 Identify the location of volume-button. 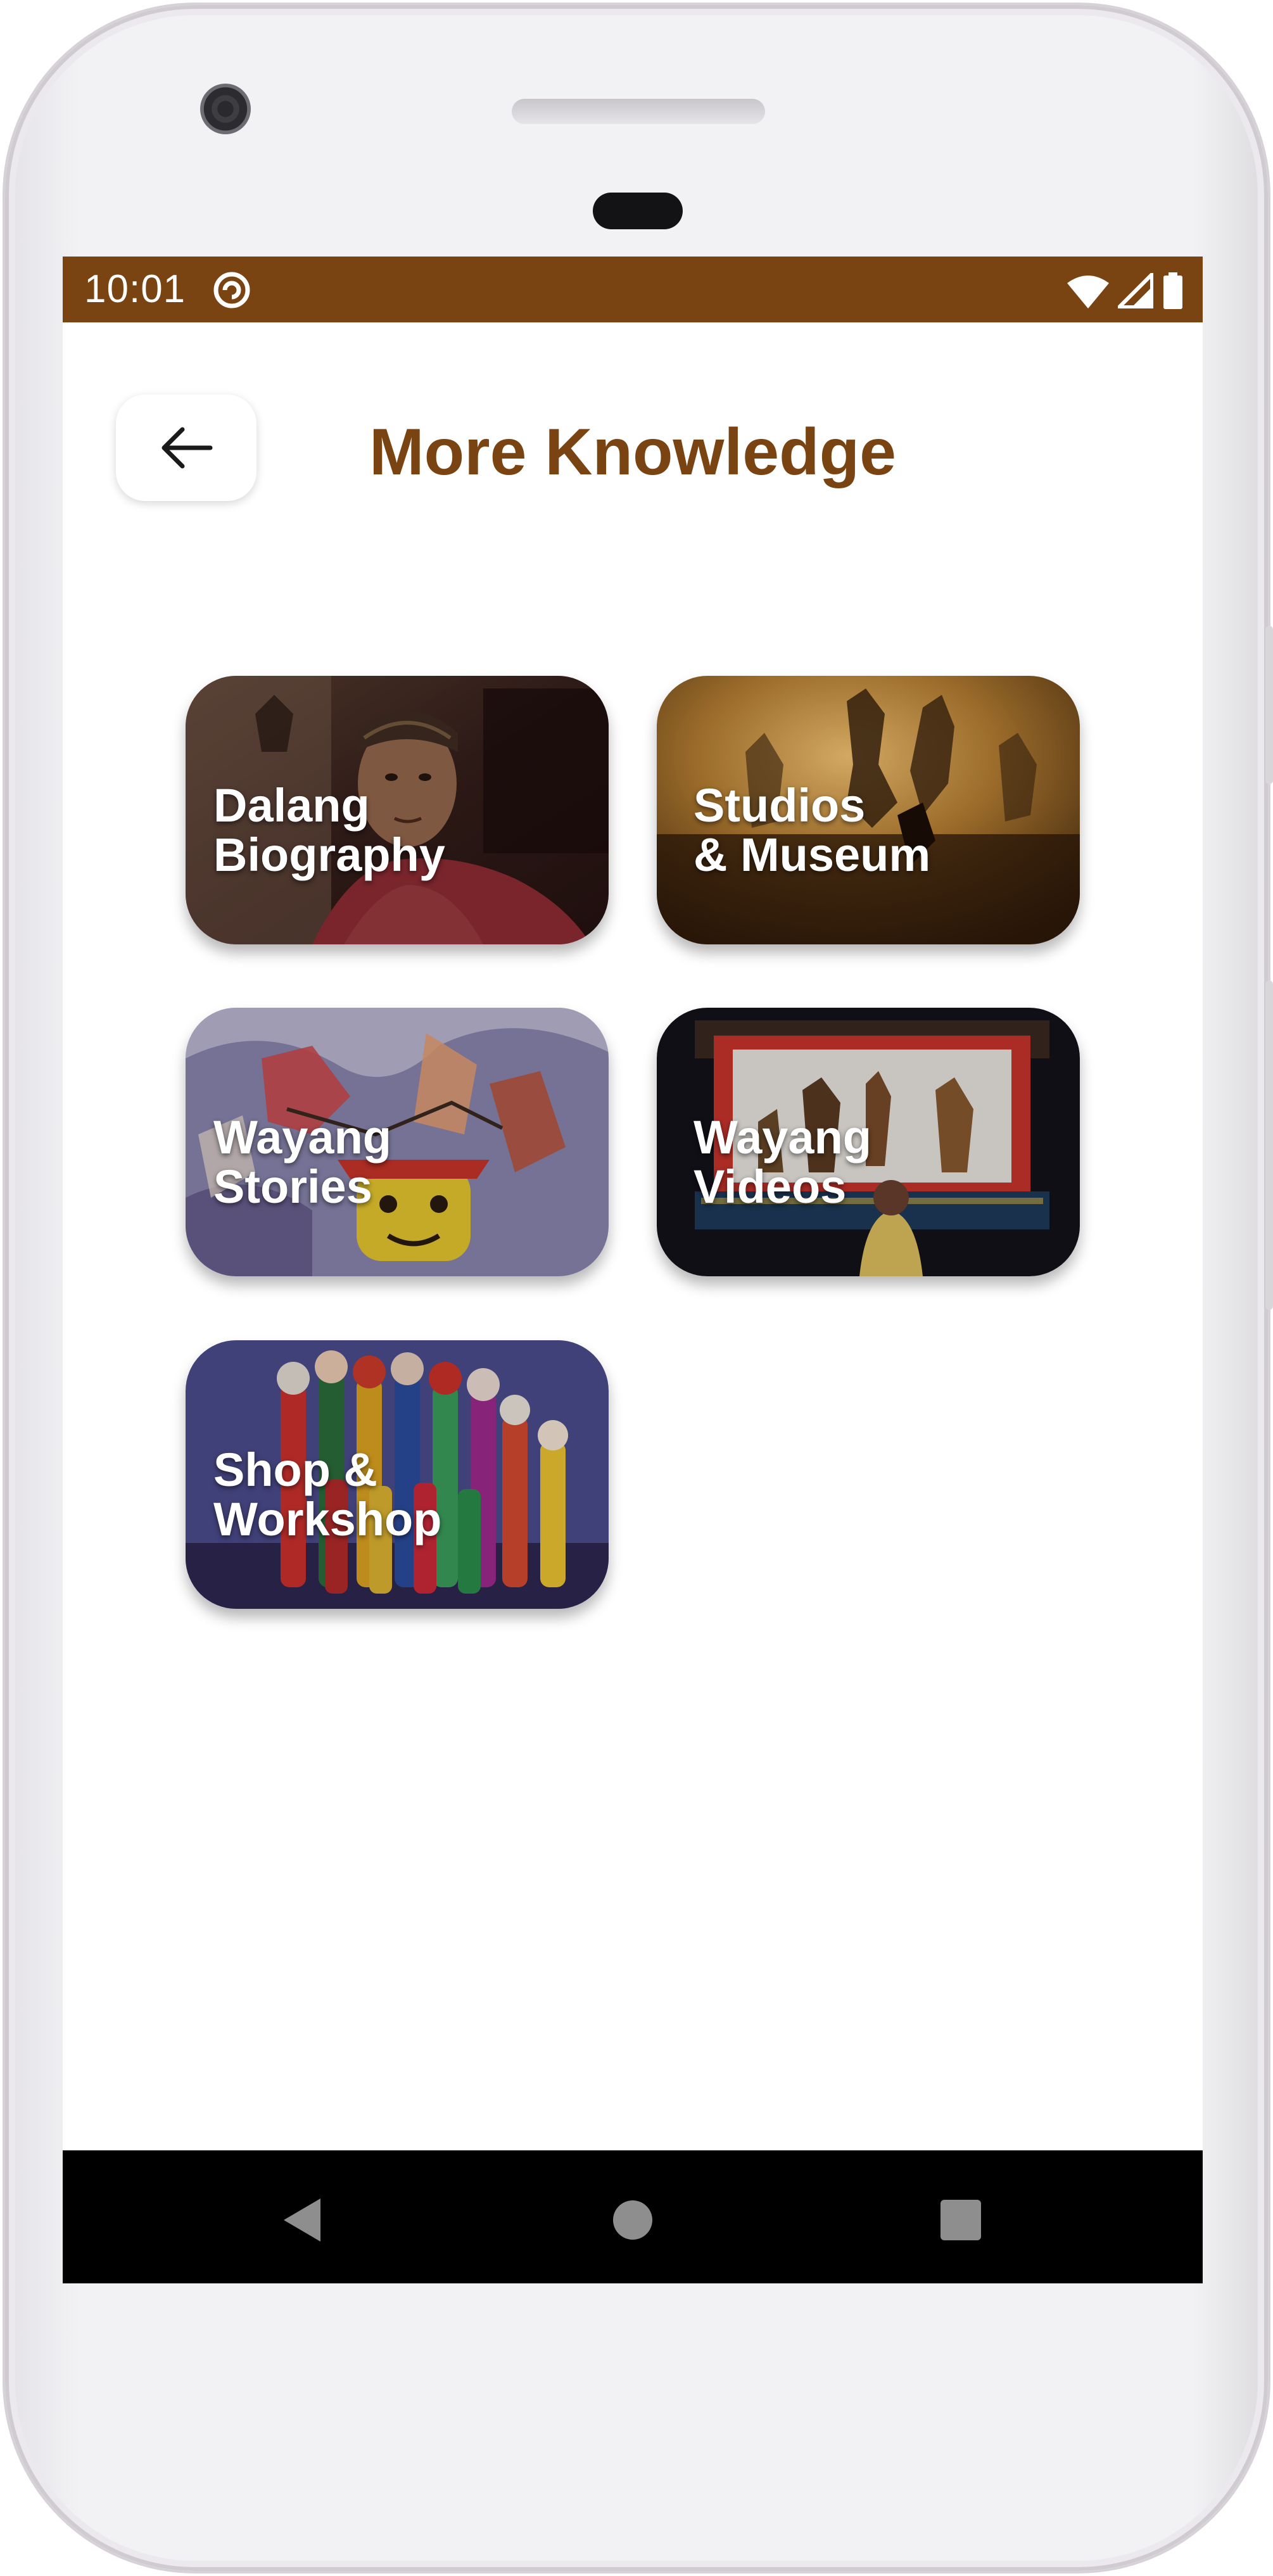
(1269, 1145).